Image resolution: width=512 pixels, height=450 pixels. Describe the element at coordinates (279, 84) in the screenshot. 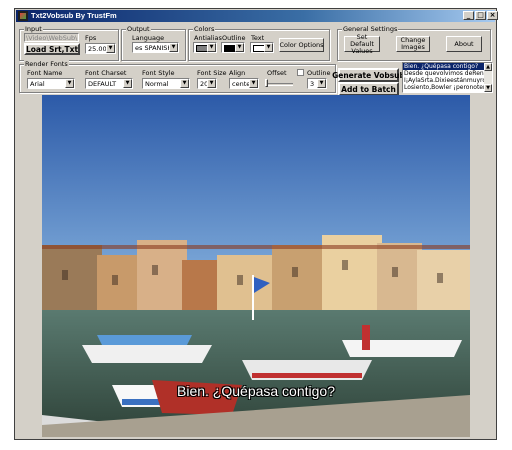

I see `offset-slider` at that location.